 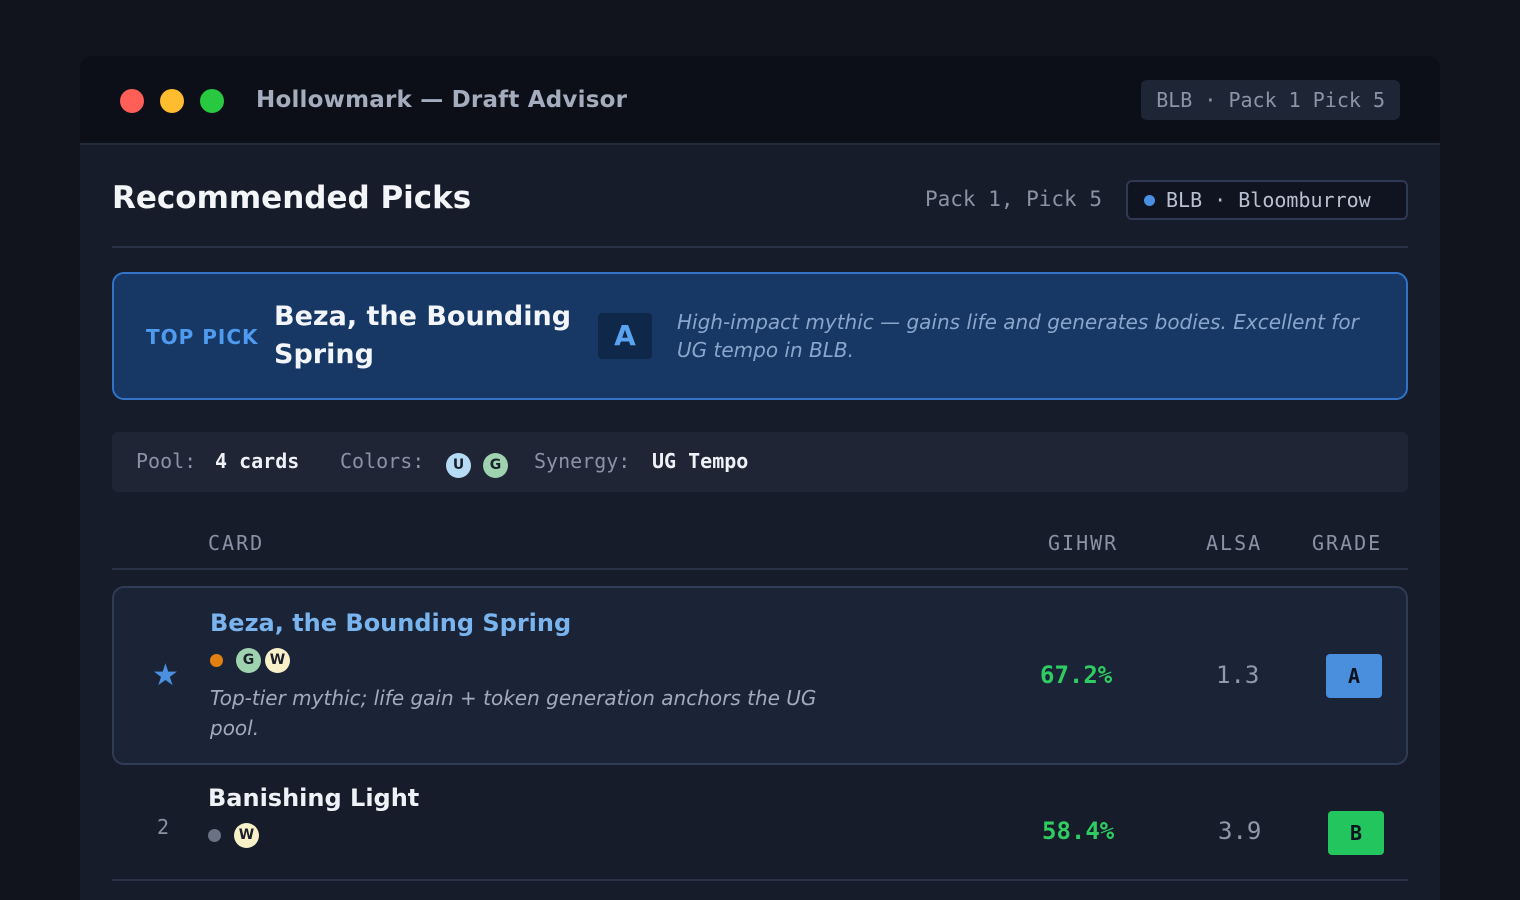 What do you see at coordinates (625, 336) in the screenshot?
I see `top-pick-grade-badge: A` at bounding box center [625, 336].